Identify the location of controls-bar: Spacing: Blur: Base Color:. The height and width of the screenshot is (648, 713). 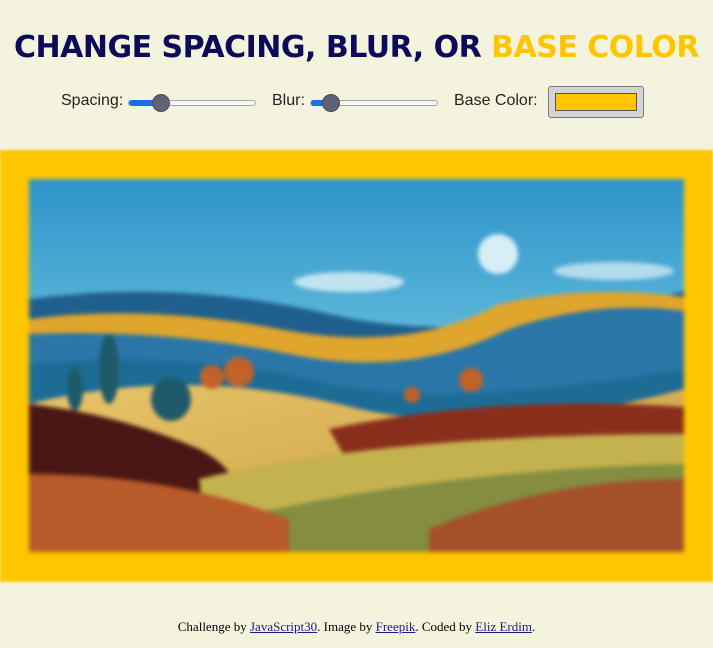
(356, 102).